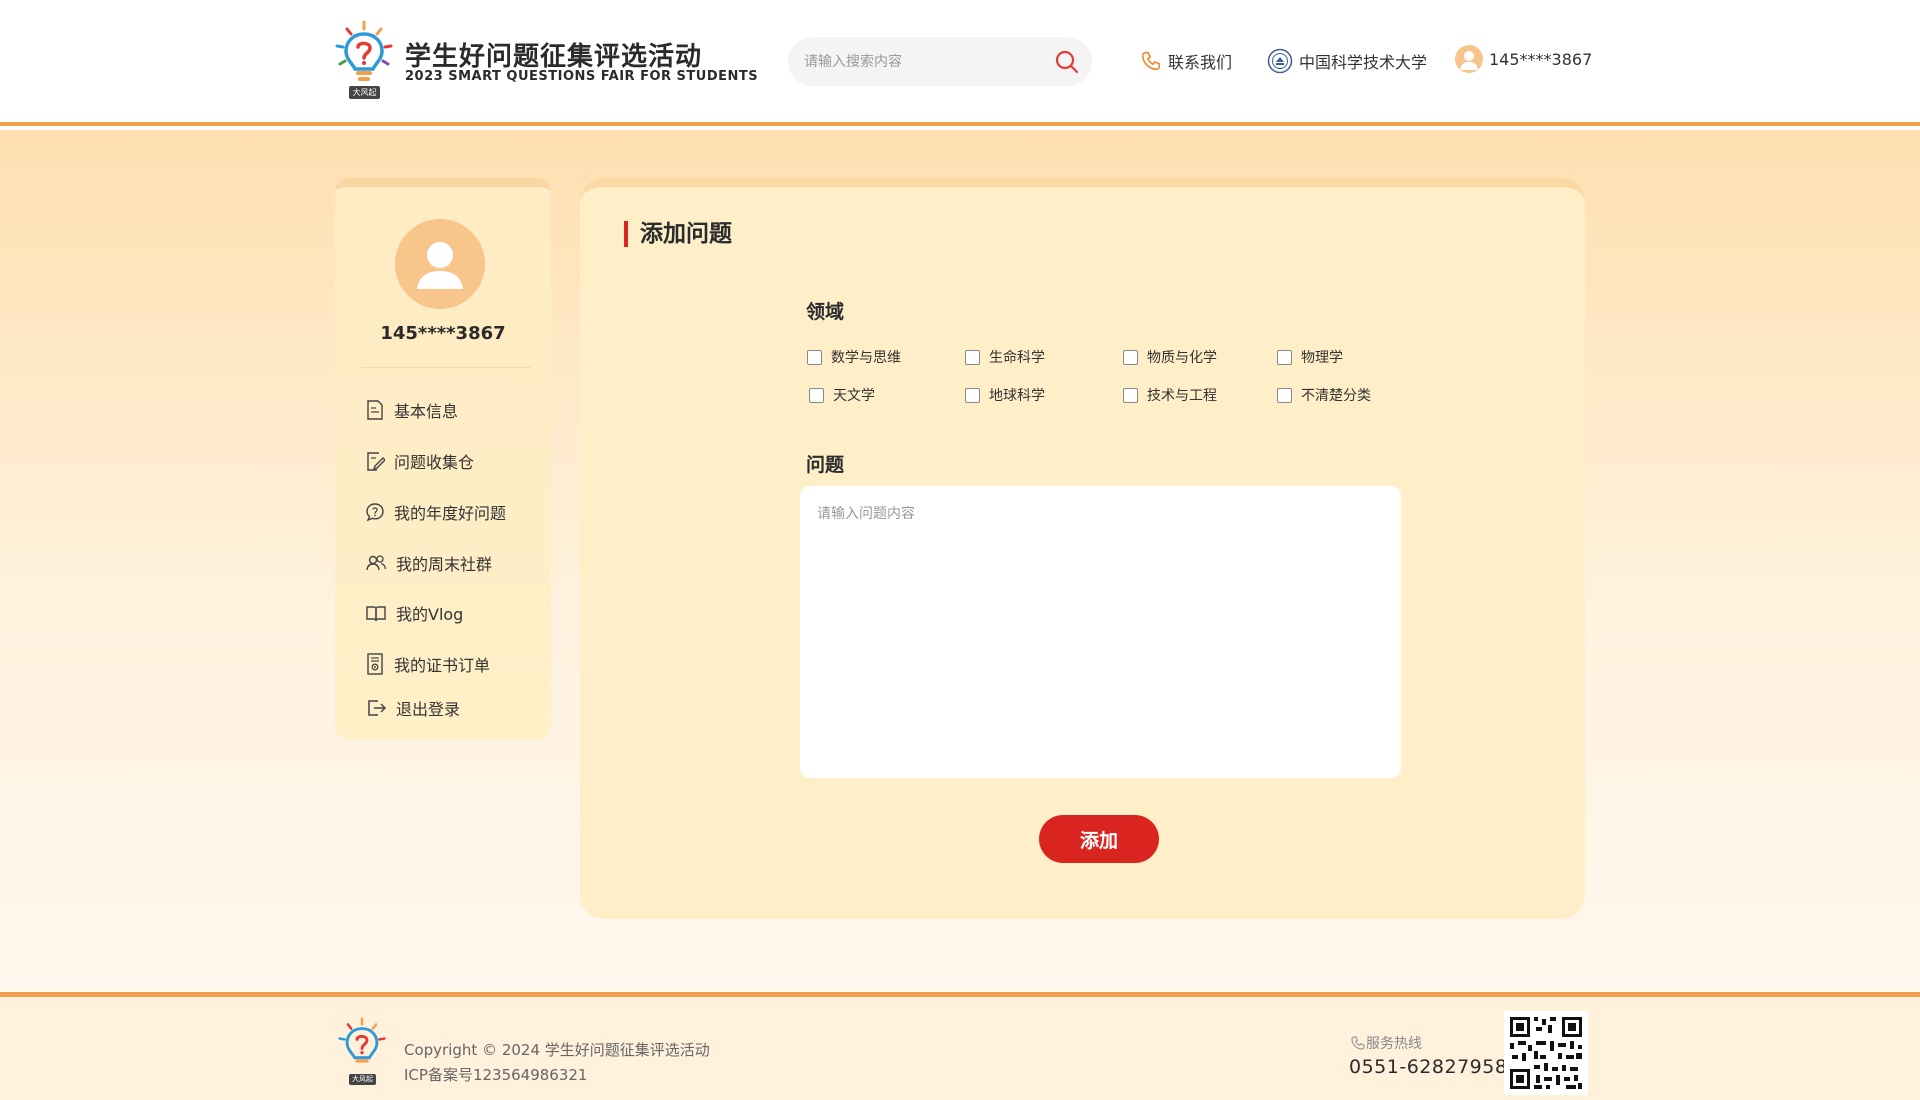  What do you see at coordinates (376, 614) in the screenshot?
I see `book-open-icon` at bounding box center [376, 614].